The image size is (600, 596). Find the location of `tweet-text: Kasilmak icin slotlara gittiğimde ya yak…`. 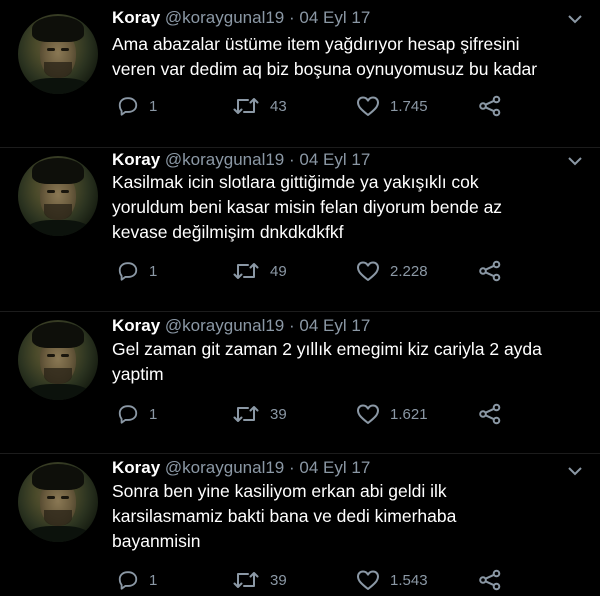

tweet-text: Kasilmak icin slotlara gittiğimde ya yak… is located at coordinates (307, 207).